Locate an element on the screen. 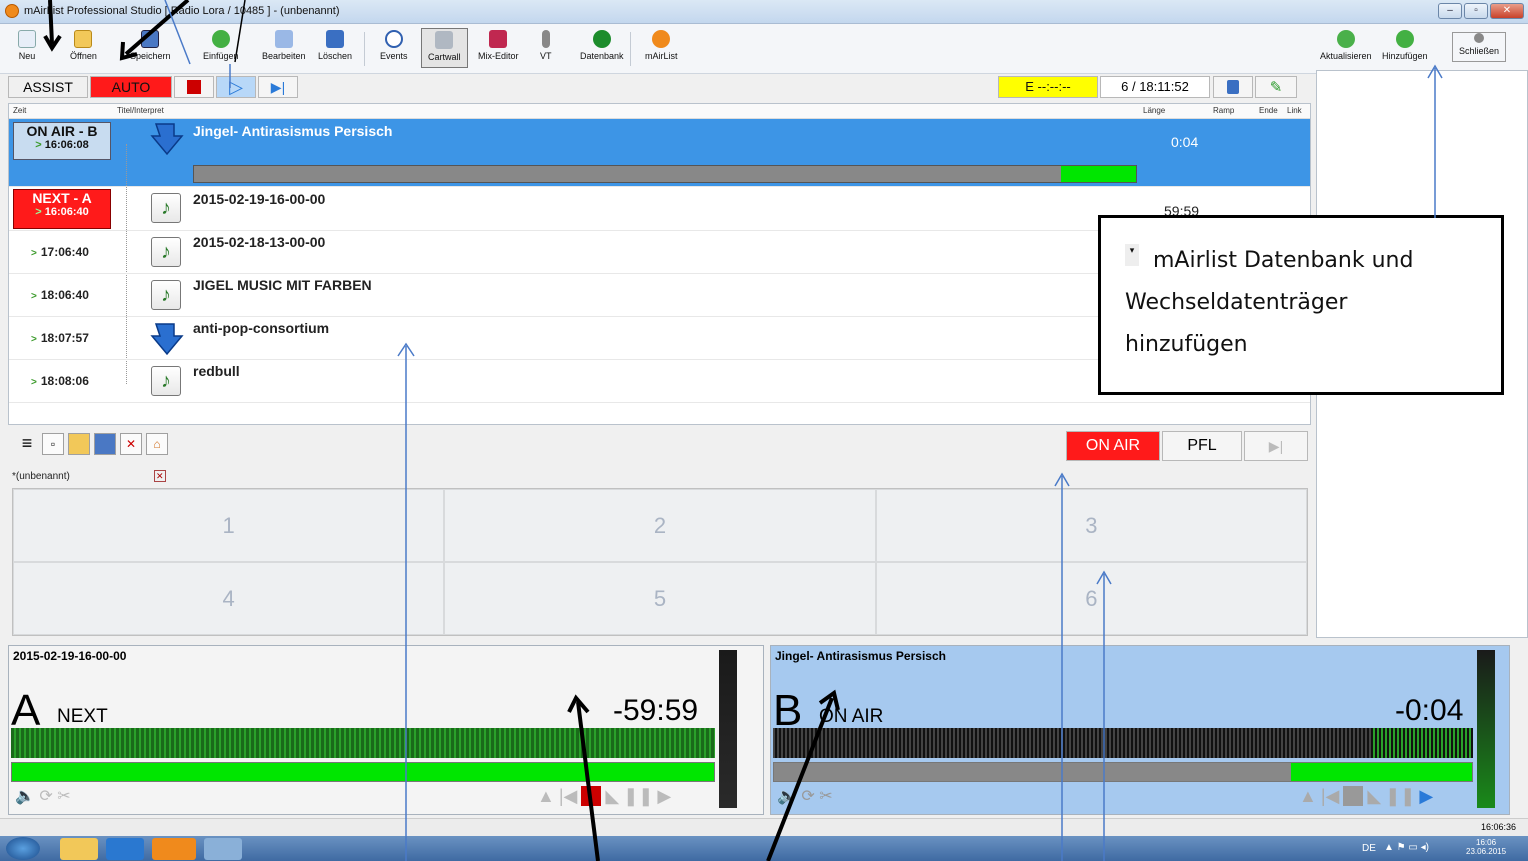 The image size is (1528, 861). mairlist-taskbar-icon is located at coordinates (174, 849).